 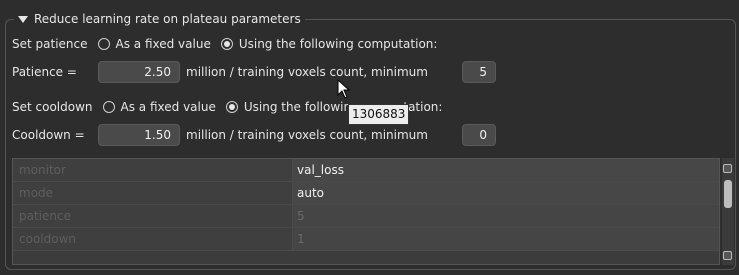 What do you see at coordinates (479, 72) in the screenshot?
I see `patience-minimum-spinbox: 5` at bounding box center [479, 72].